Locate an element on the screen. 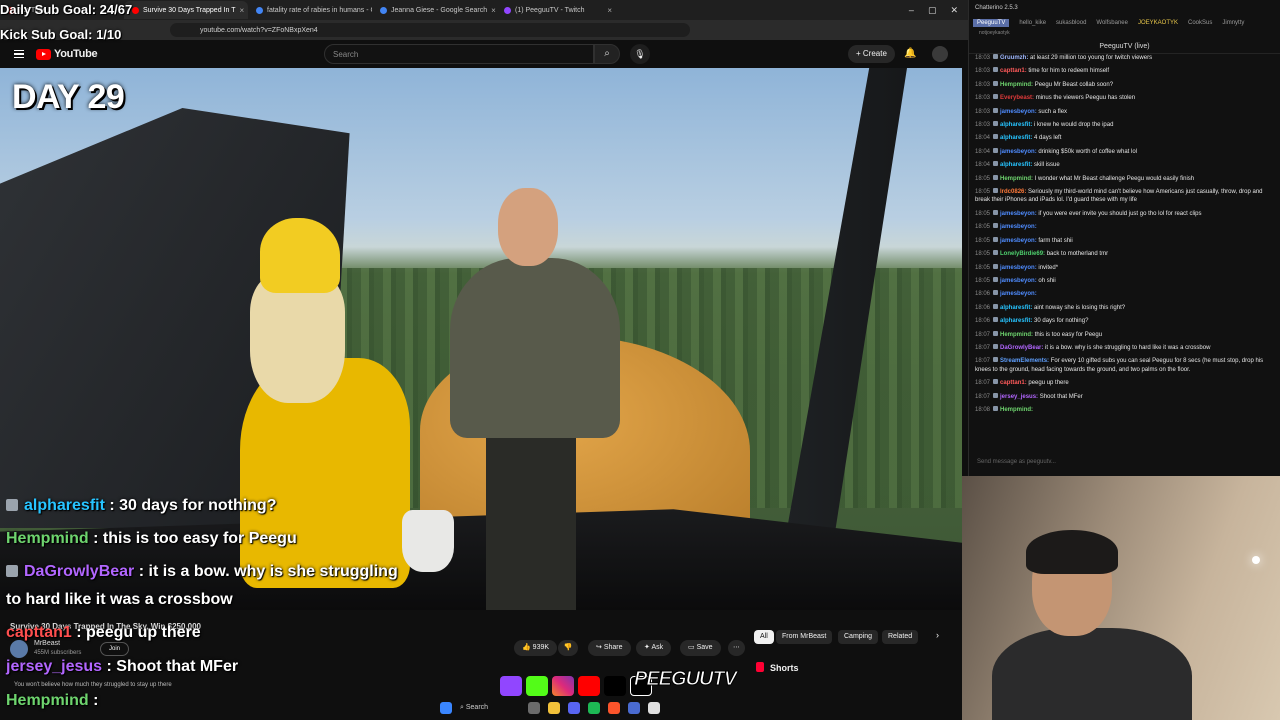  hamburger-menu-icon is located at coordinates (19, 54).